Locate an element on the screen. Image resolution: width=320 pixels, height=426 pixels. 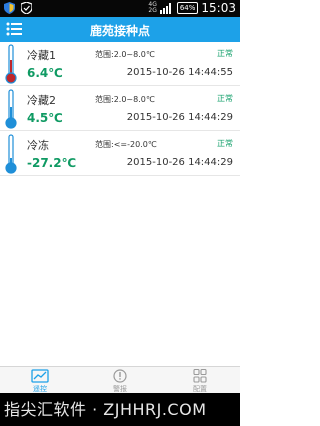
battery-indicator: 64% is located at coordinates (187, 8).